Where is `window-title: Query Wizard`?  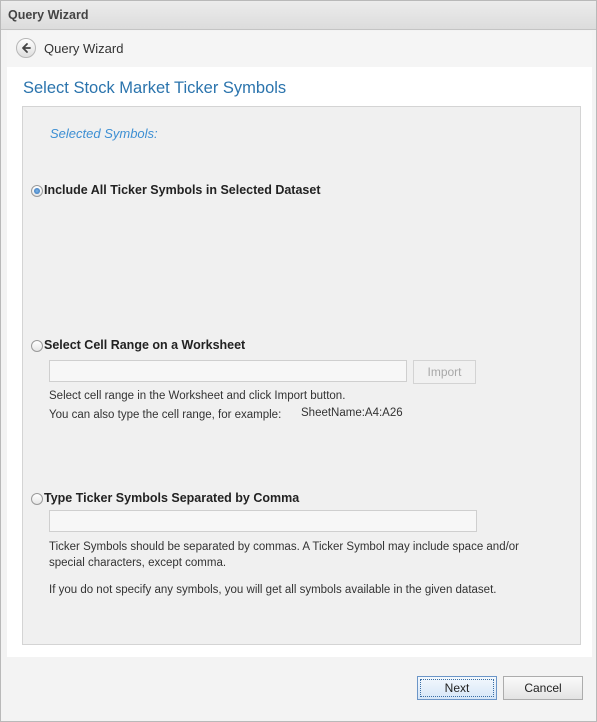
window-title: Query Wizard is located at coordinates (48, 15).